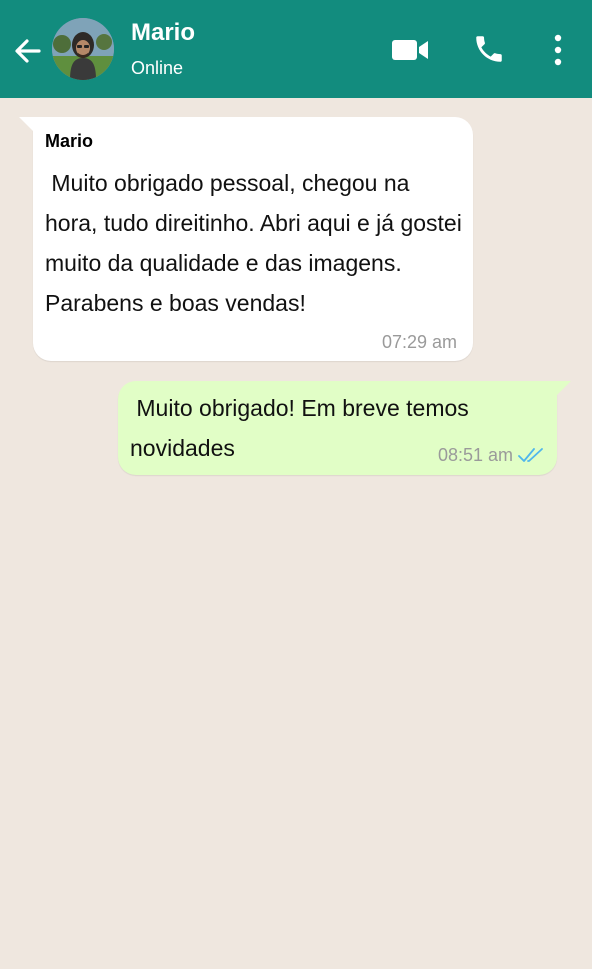 This screenshot has width=592, height=969. What do you see at coordinates (296, 49) in the screenshot?
I see `chat-header: Mario Online` at bounding box center [296, 49].